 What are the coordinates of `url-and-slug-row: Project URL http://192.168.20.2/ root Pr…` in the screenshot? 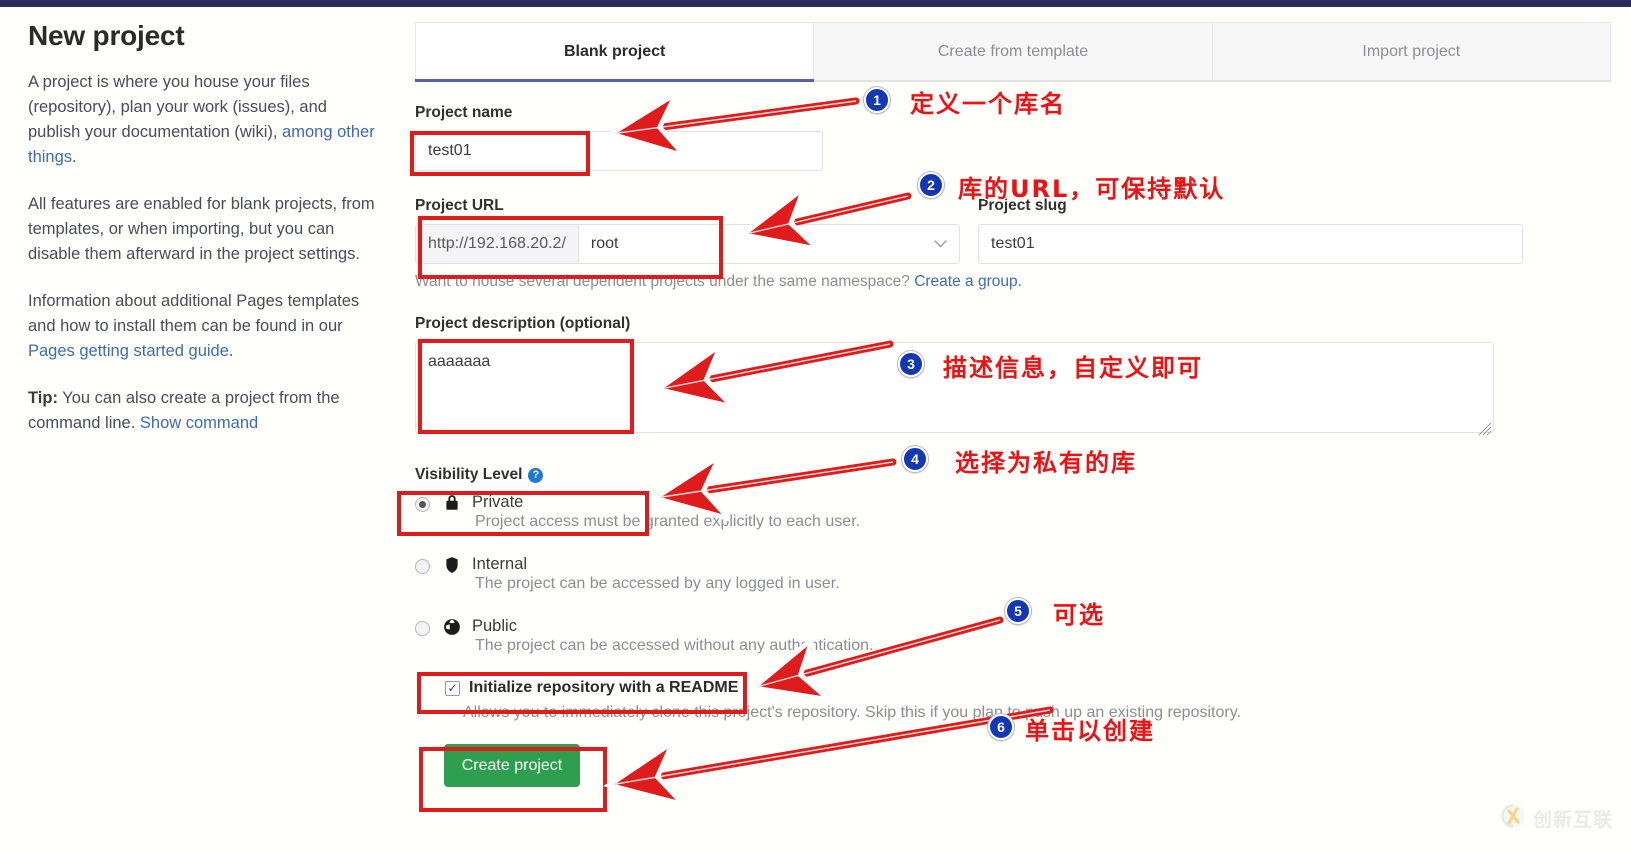 It's located at (1013, 230).